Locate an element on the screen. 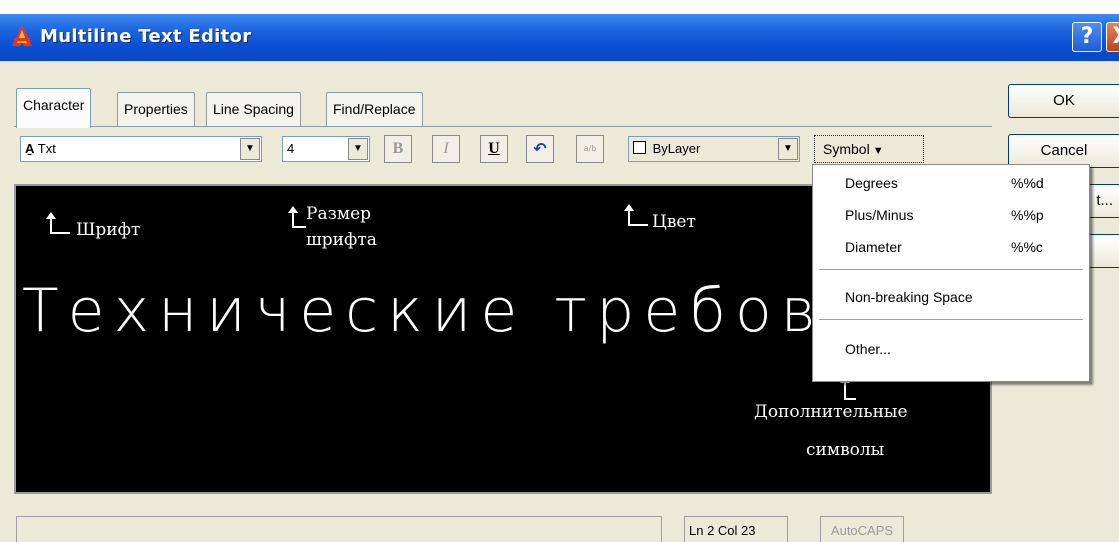  menu-item-non-breaking-space: Non-breaking Space is located at coordinates (951, 297).